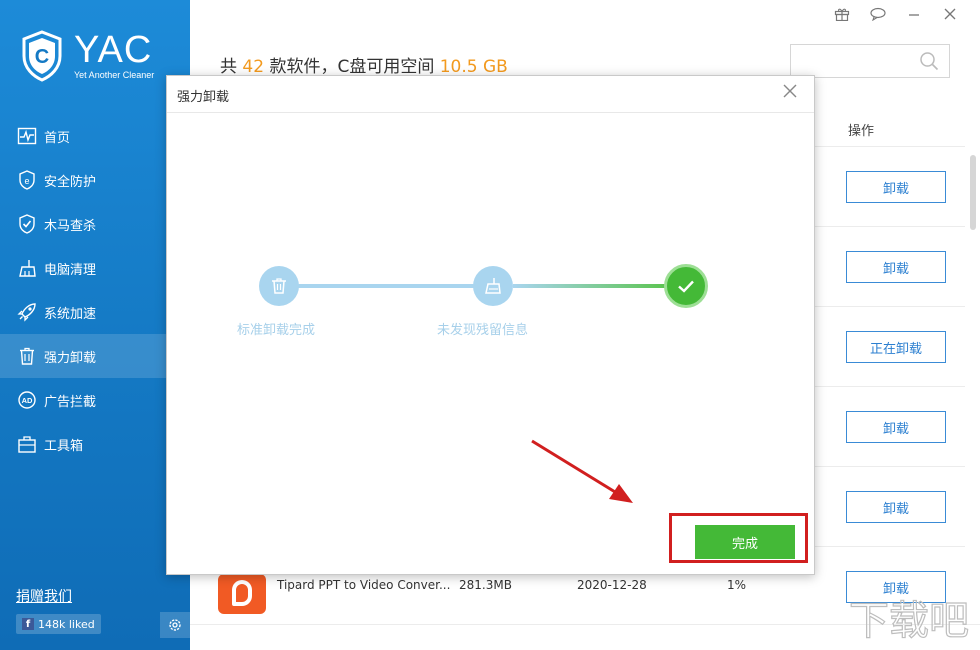  Describe the element at coordinates (70, 402) in the screenshot. I see `sidebar-item-label: 广告拦截` at that location.